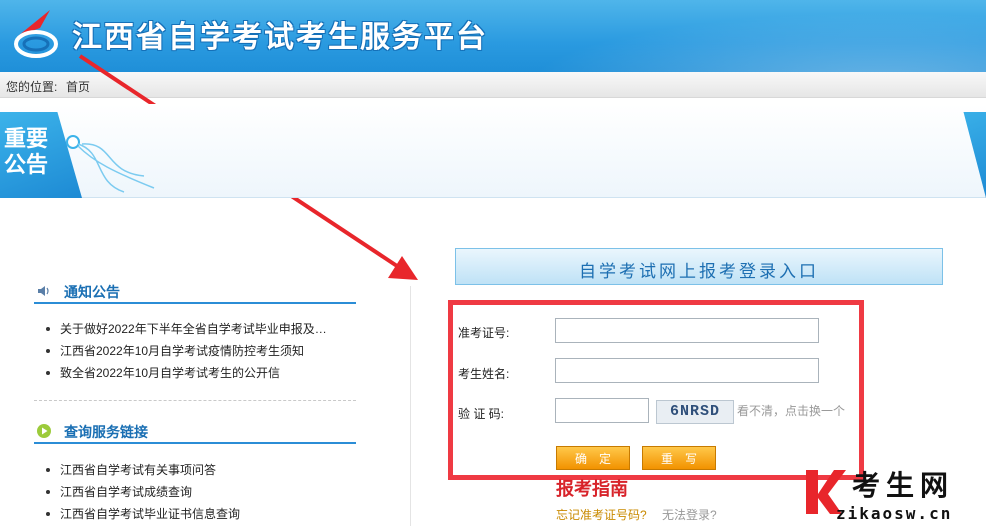 Image resolution: width=986 pixels, height=526 pixels. I want to click on watermark-cn: 考生网, so click(903, 485).